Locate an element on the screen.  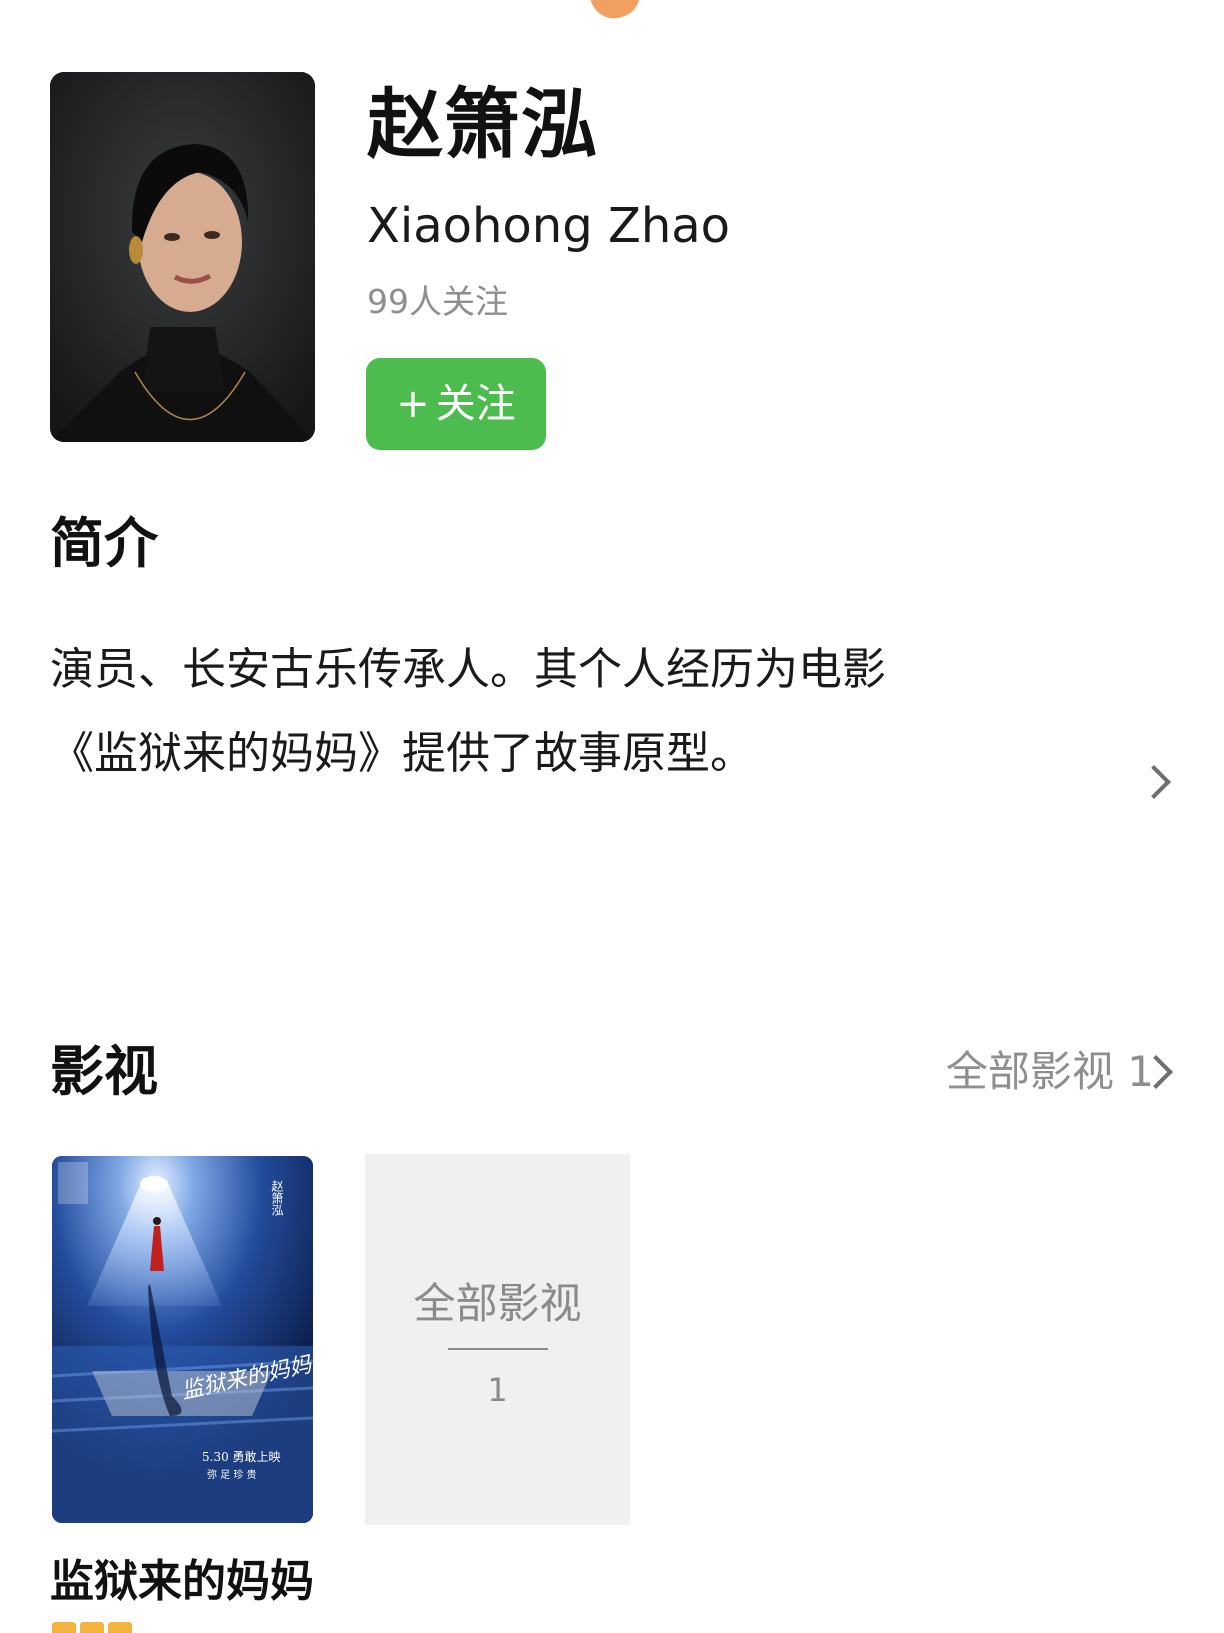
poster-release-text: 5.30 勇敢上映 is located at coordinates (241, 1457).